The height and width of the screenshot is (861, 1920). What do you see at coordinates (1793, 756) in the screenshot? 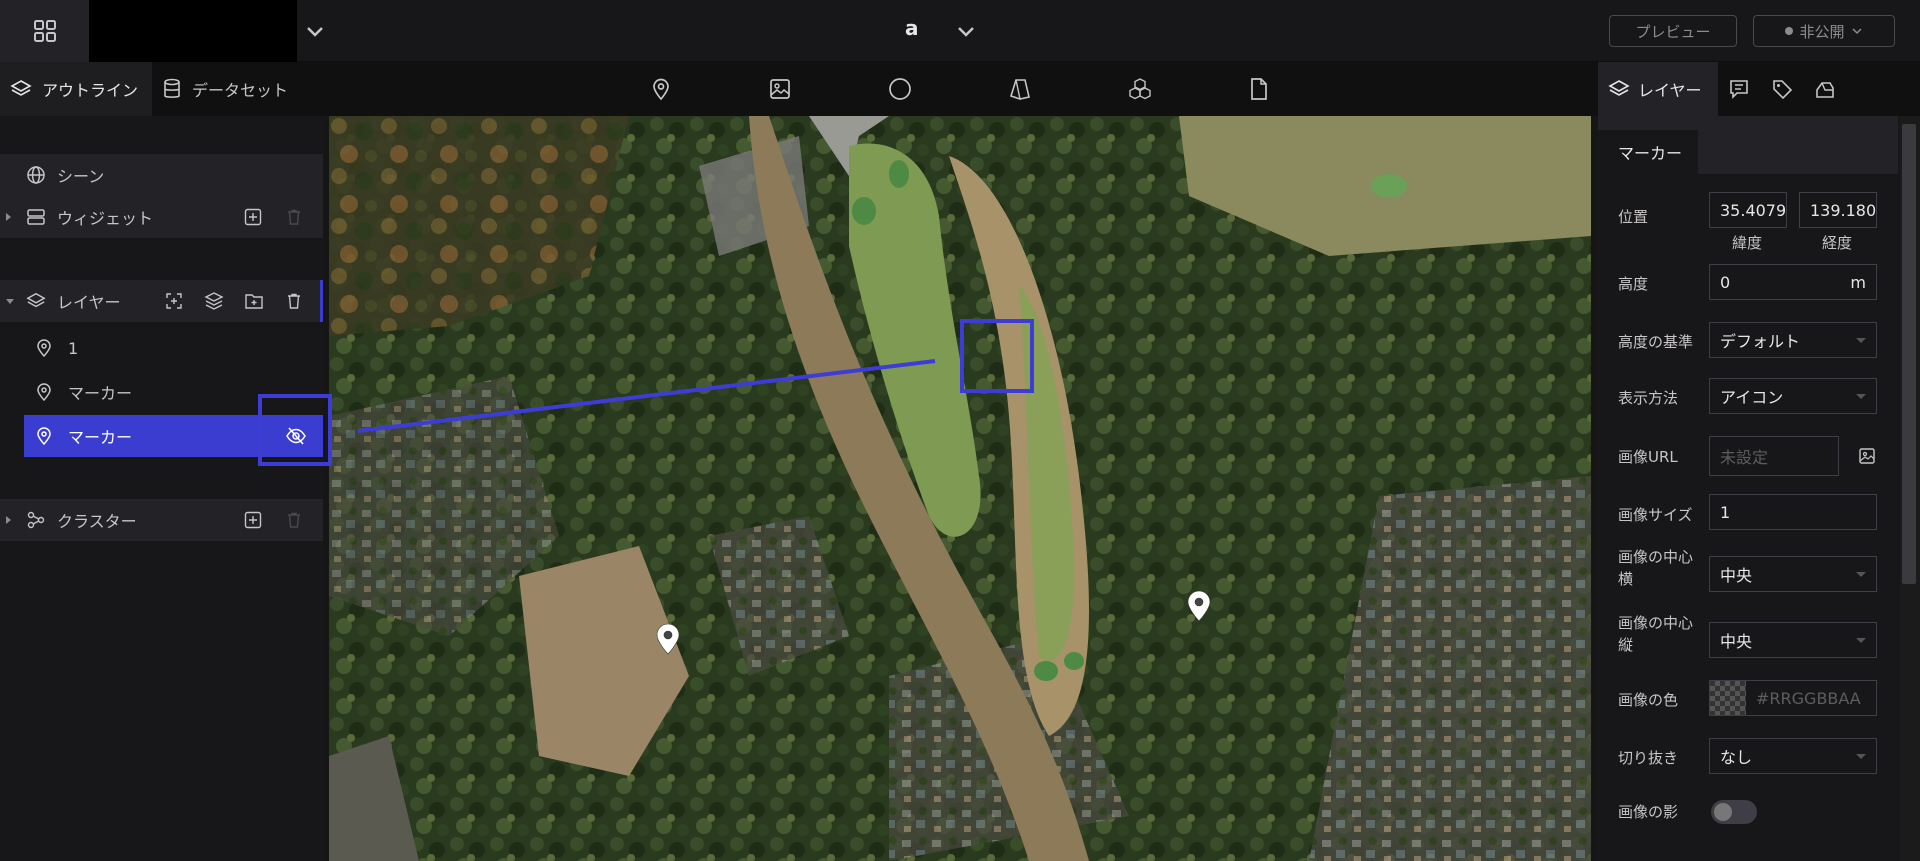
I see `crop-select: なし` at bounding box center [1793, 756].